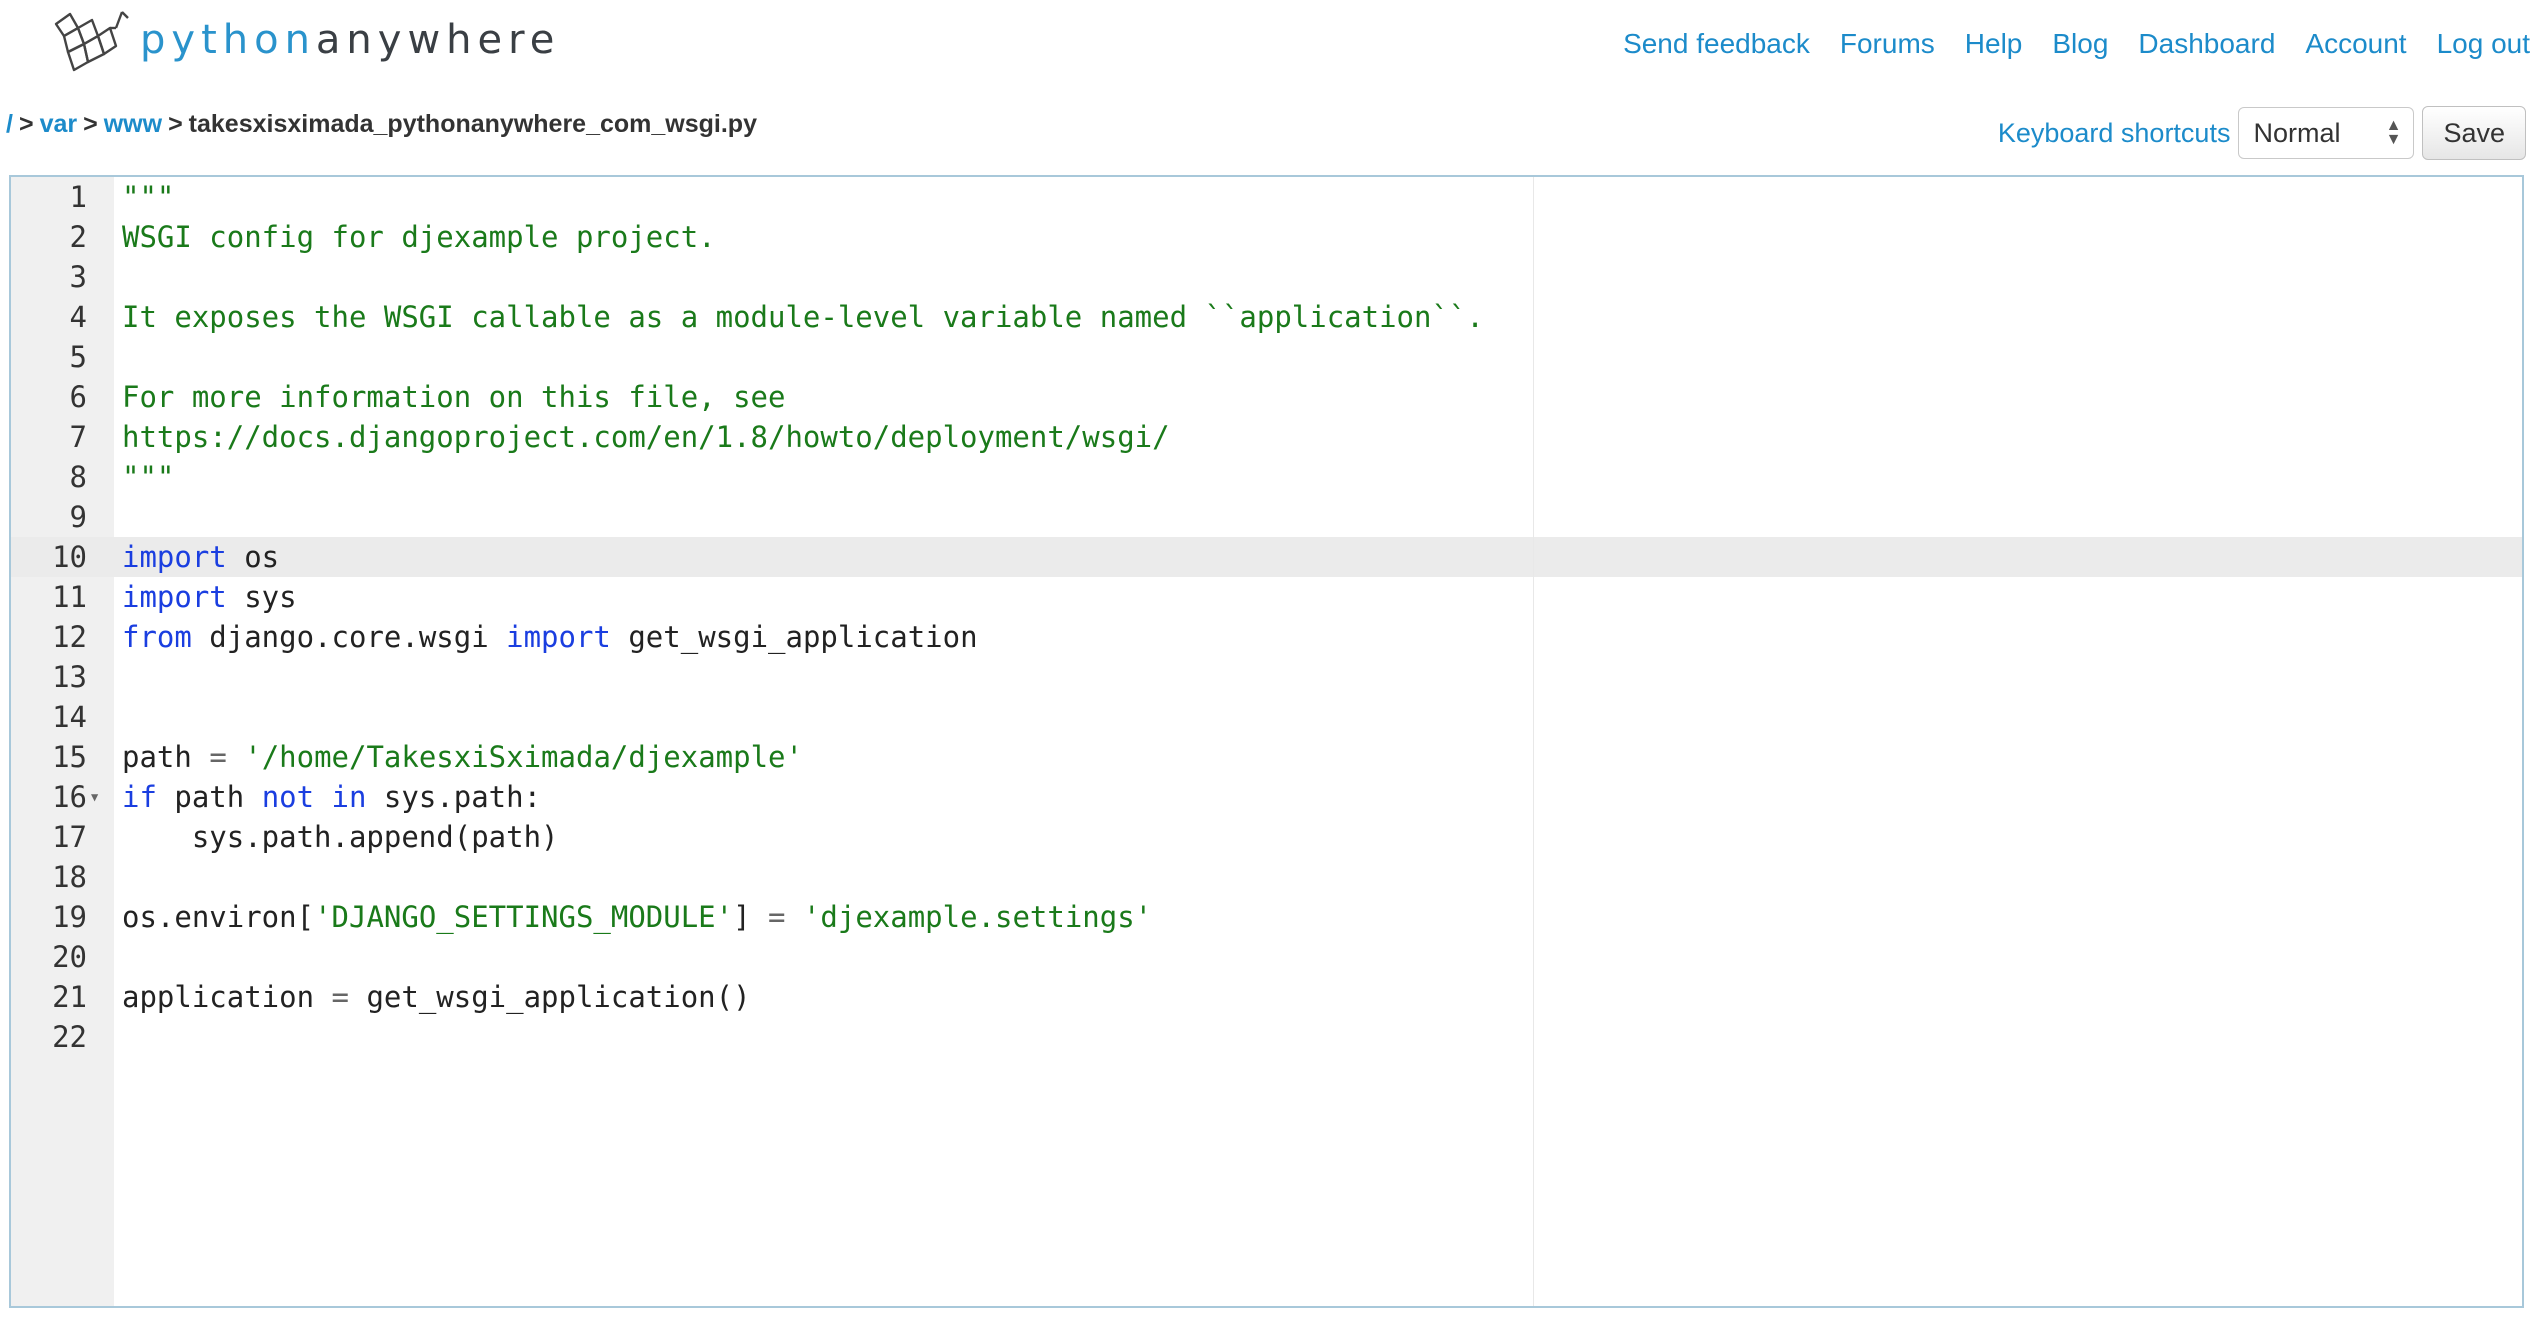 The image size is (2532, 1332). I want to click on code-line: 22, so click(1266, 1037).